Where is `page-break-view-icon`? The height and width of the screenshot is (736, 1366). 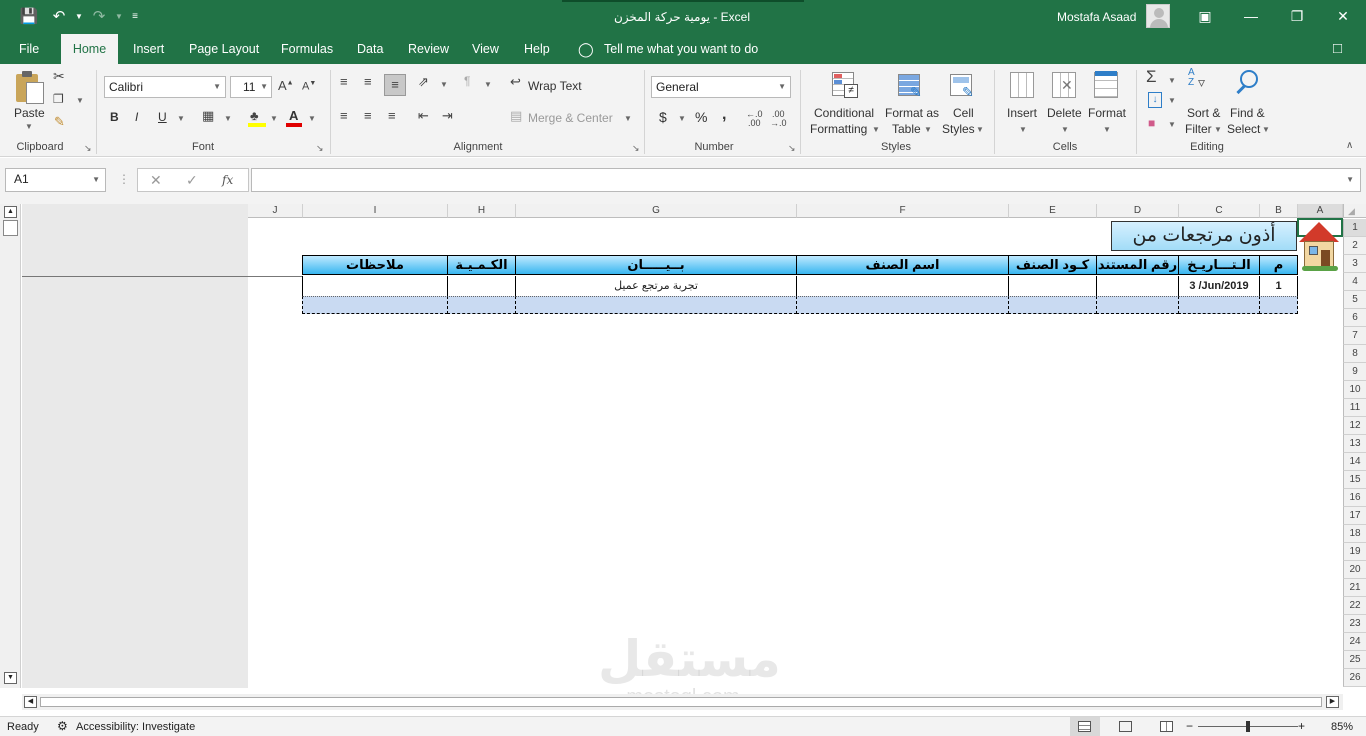
page-break-view-icon is located at coordinates (1166, 726).